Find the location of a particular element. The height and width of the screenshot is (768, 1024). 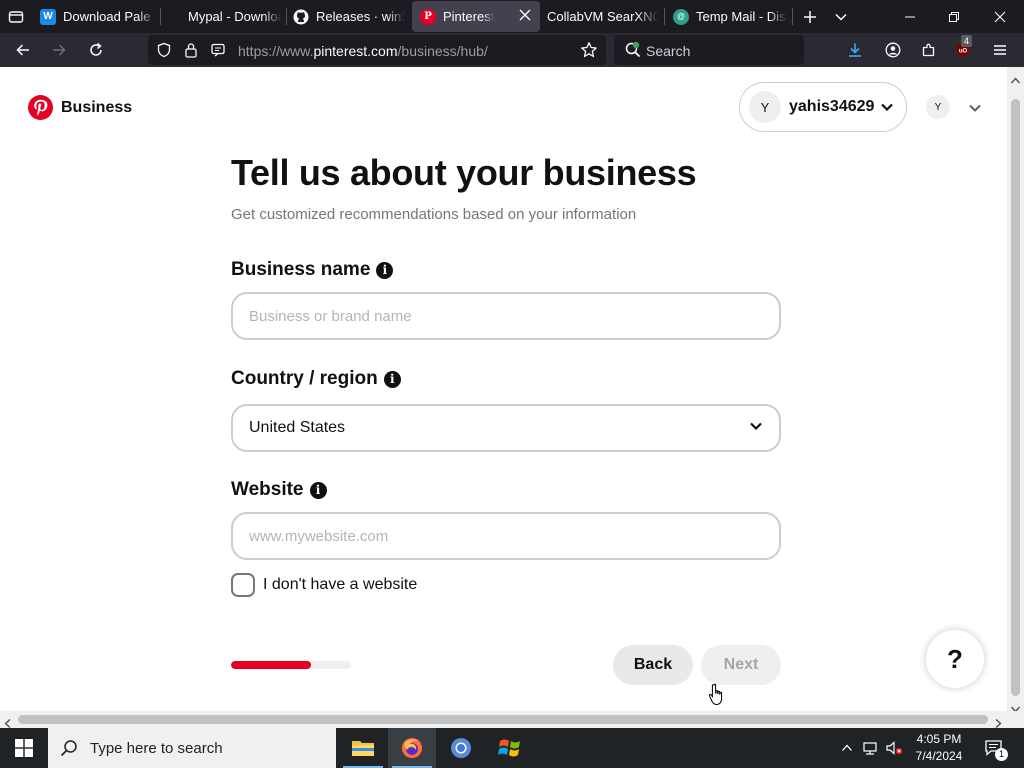

country-region-value: United States is located at coordinates (297, 427).